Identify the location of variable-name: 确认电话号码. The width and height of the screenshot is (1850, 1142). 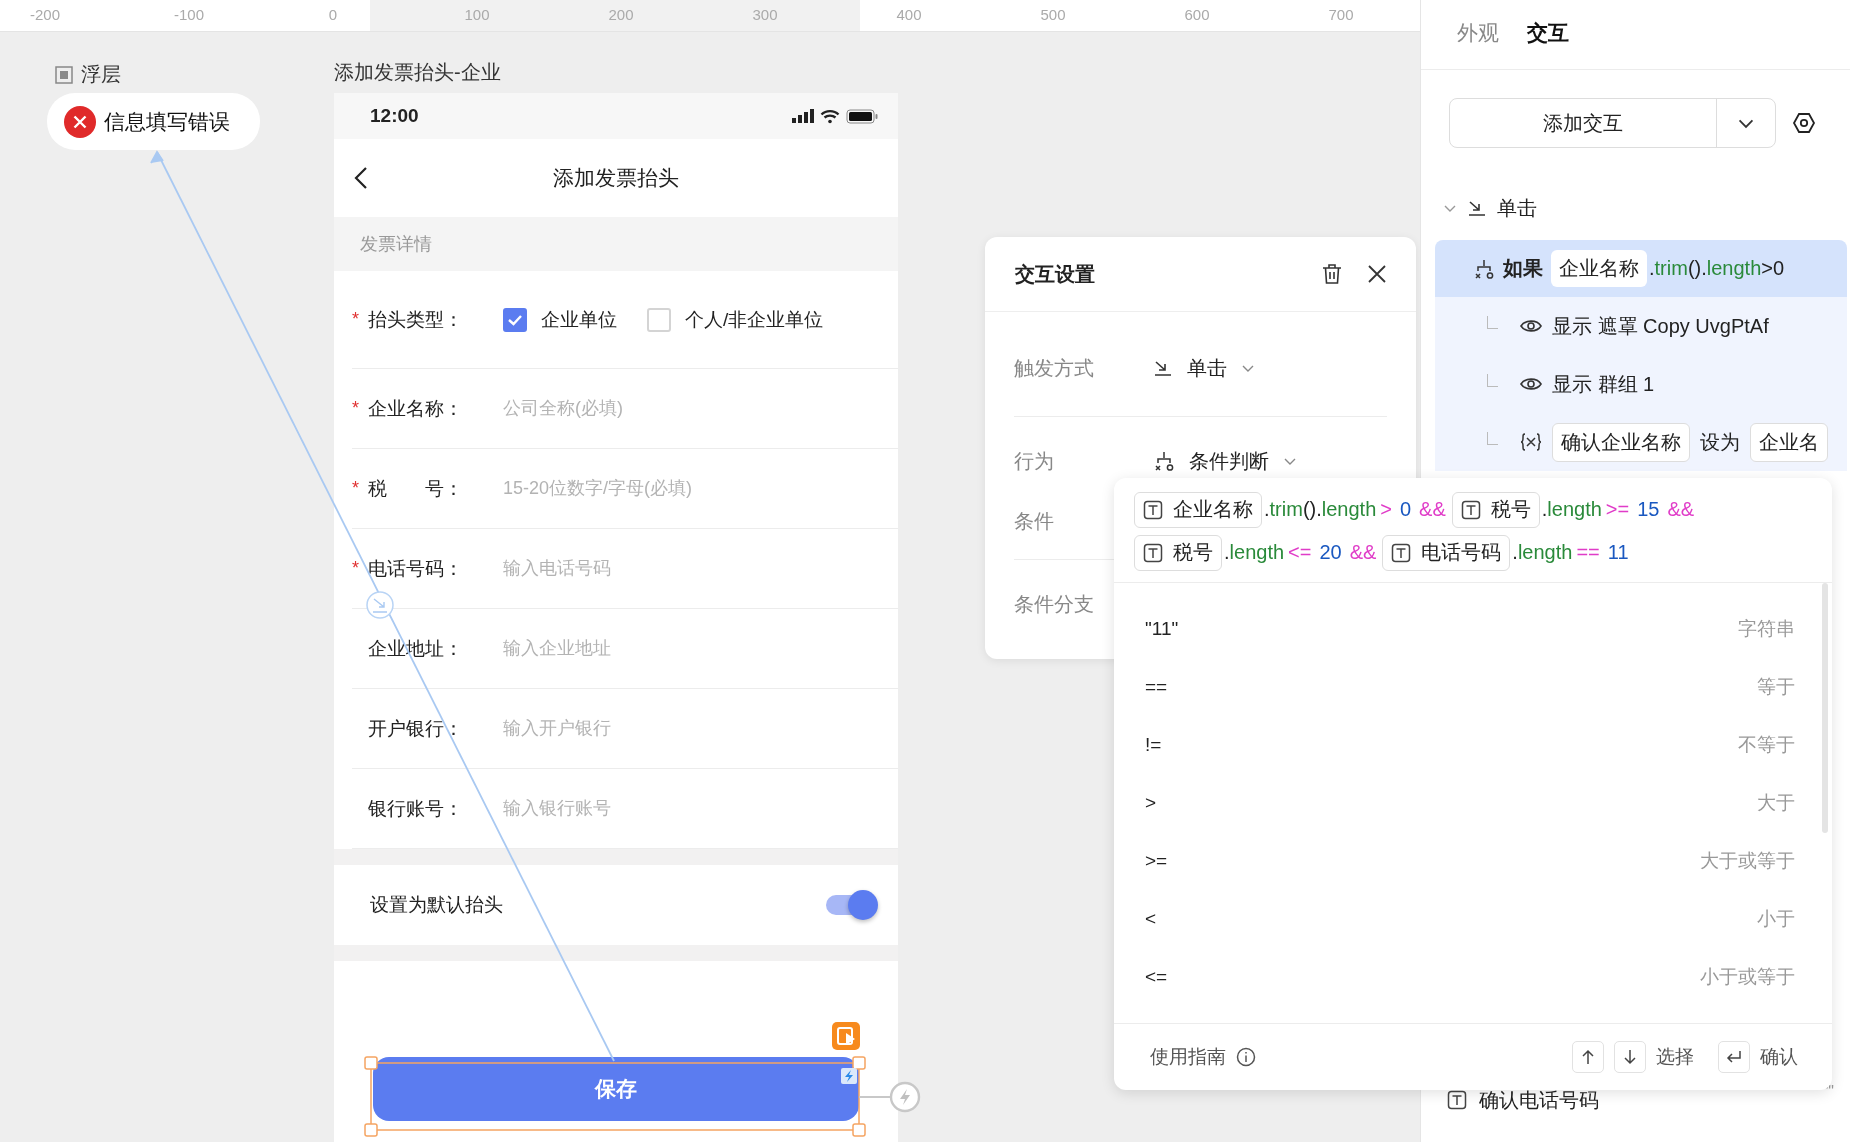
(1539, 1100).